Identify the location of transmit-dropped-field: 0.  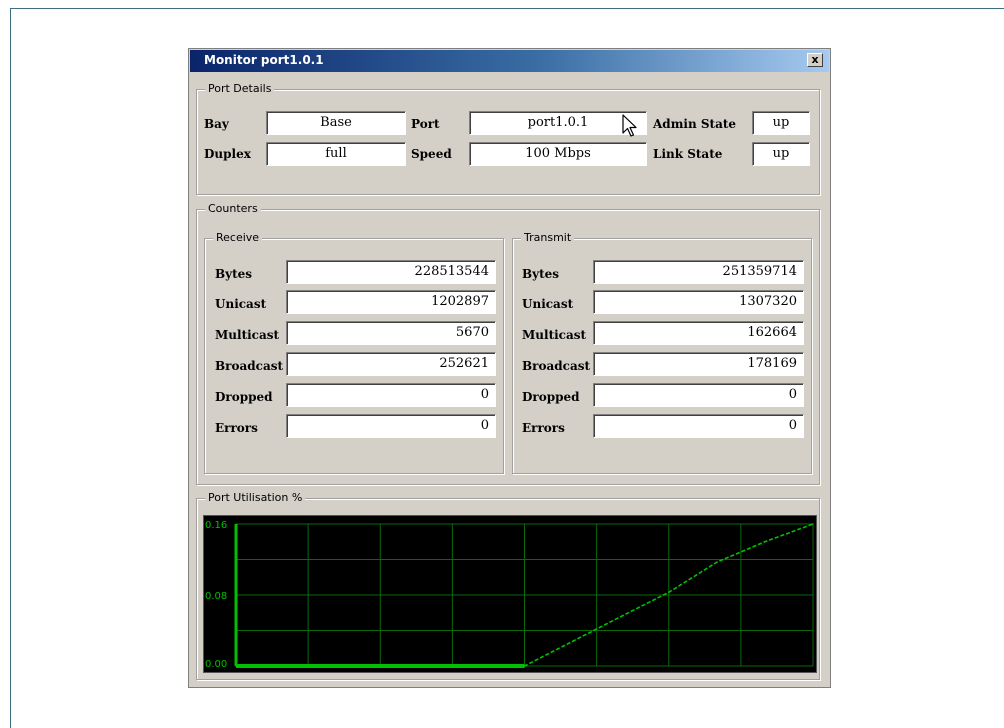
(698, 395).